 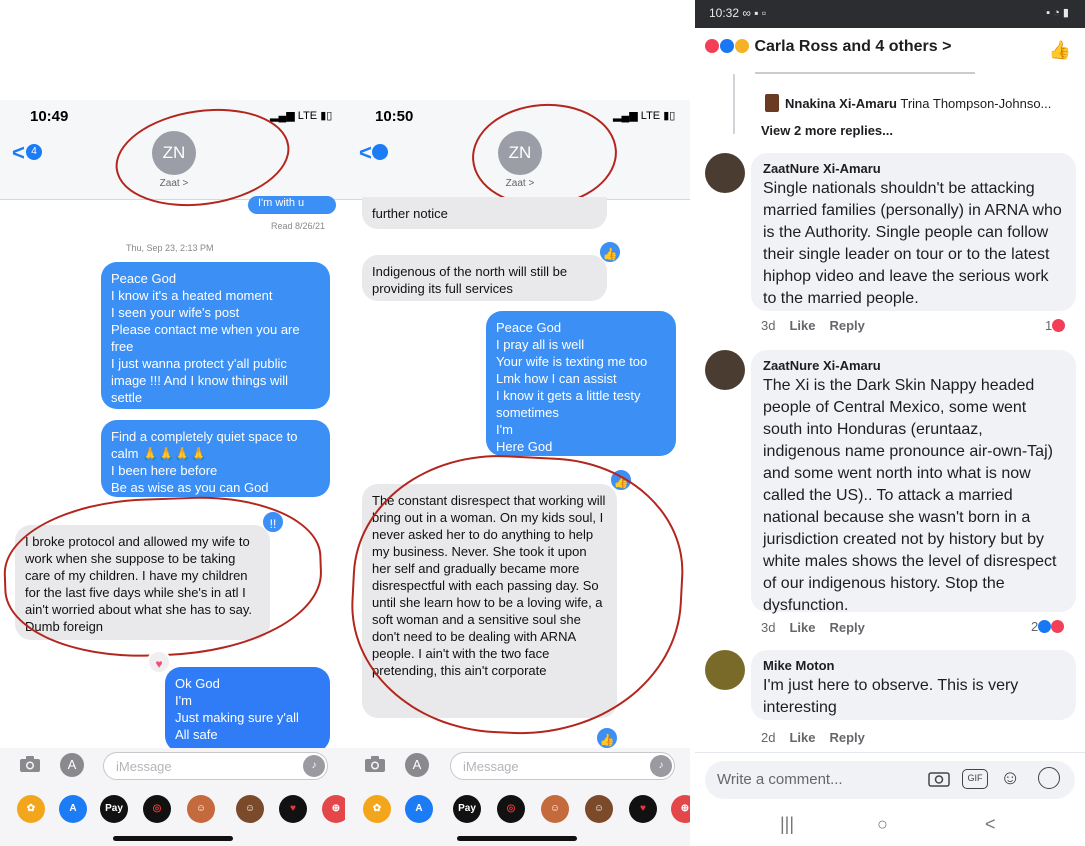 What do you see at coordinates (882, 824) in the screenshot?
I see `home-button: ○` at bounding box center [882, 824].